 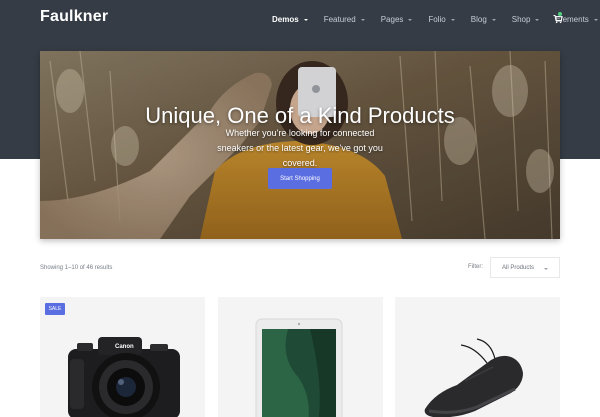 I want to click on tablet-image, so click(x=300, y=357).